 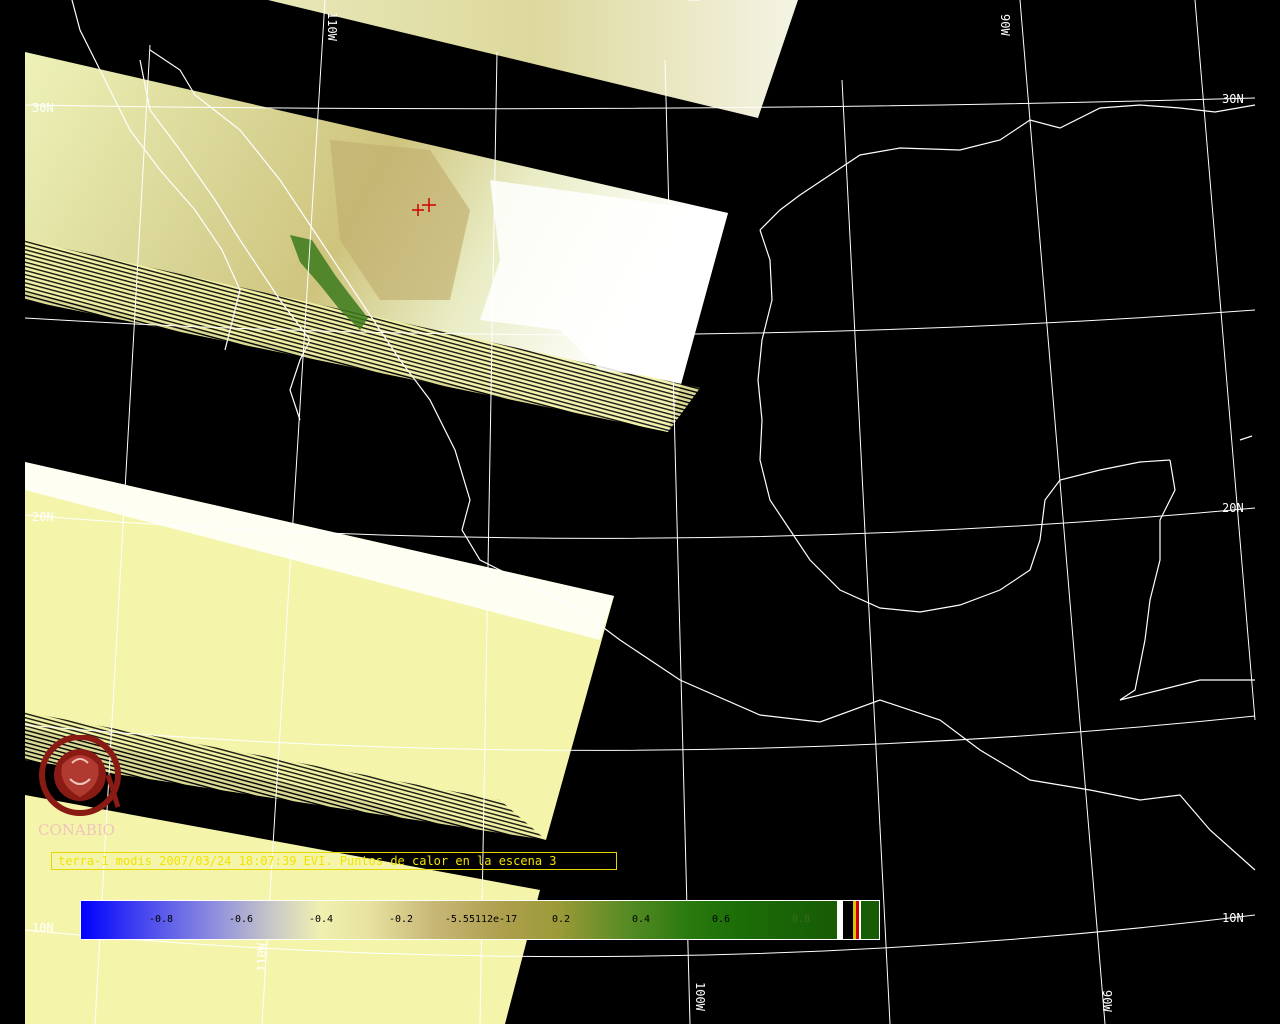 What do you see at coordinates (561, 919) in the screenshot?
I see `colorbar-tick: 0.2` at bounding box center [561, 919].